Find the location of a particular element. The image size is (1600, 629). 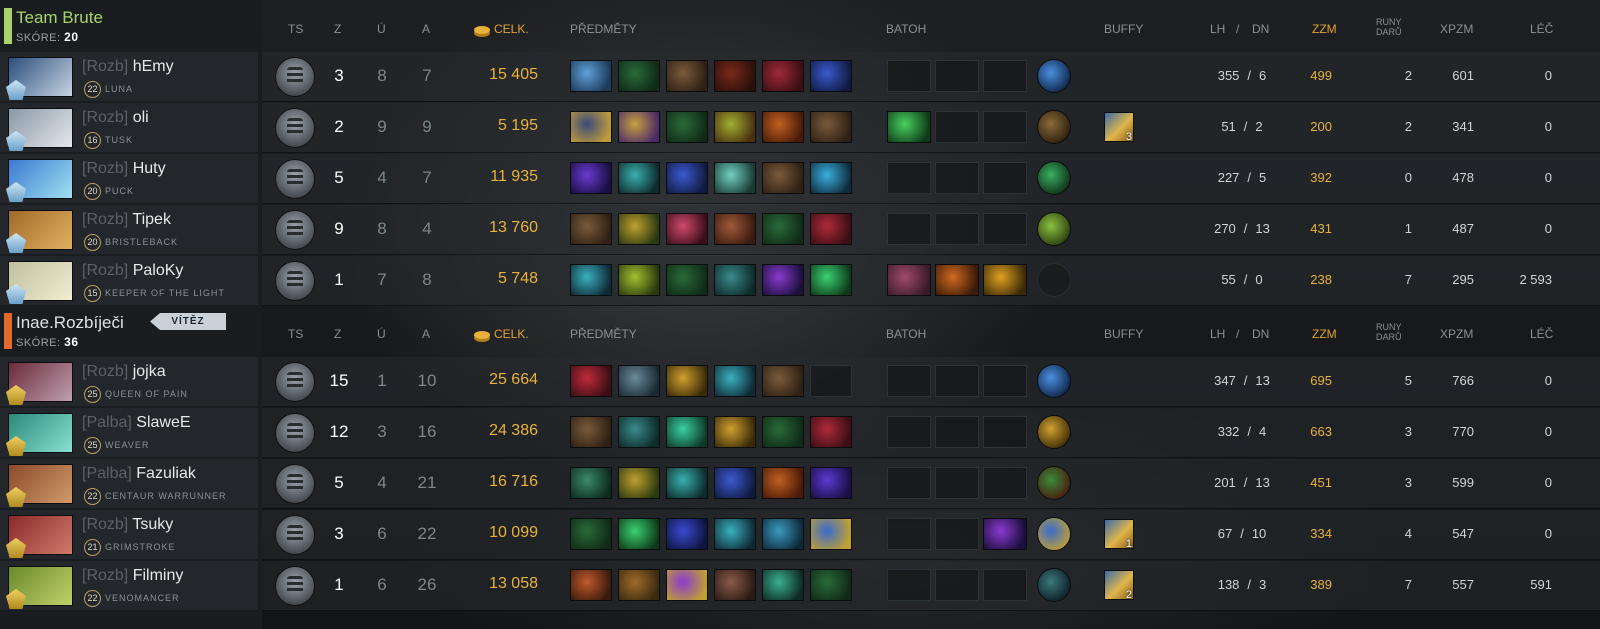

aghanims-shard-buff-icon: 3 is located at coordinates (1119, 127).